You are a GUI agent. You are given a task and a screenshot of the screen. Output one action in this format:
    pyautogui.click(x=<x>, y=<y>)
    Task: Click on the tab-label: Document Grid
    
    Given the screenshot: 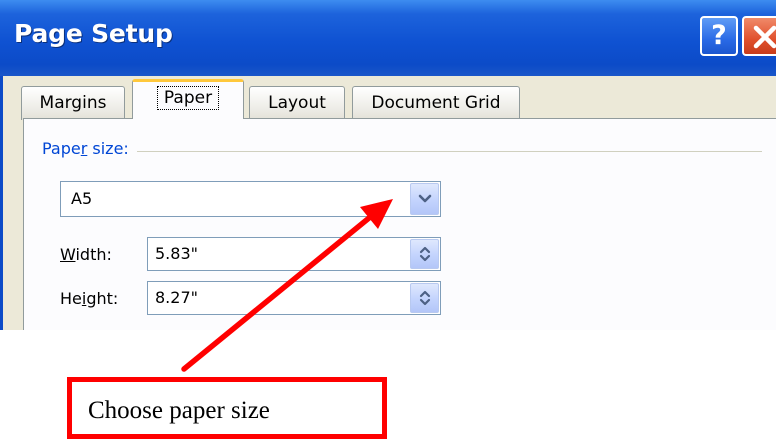 What is the action you would take?
    pyautogui.click(x=436, y=103)
    